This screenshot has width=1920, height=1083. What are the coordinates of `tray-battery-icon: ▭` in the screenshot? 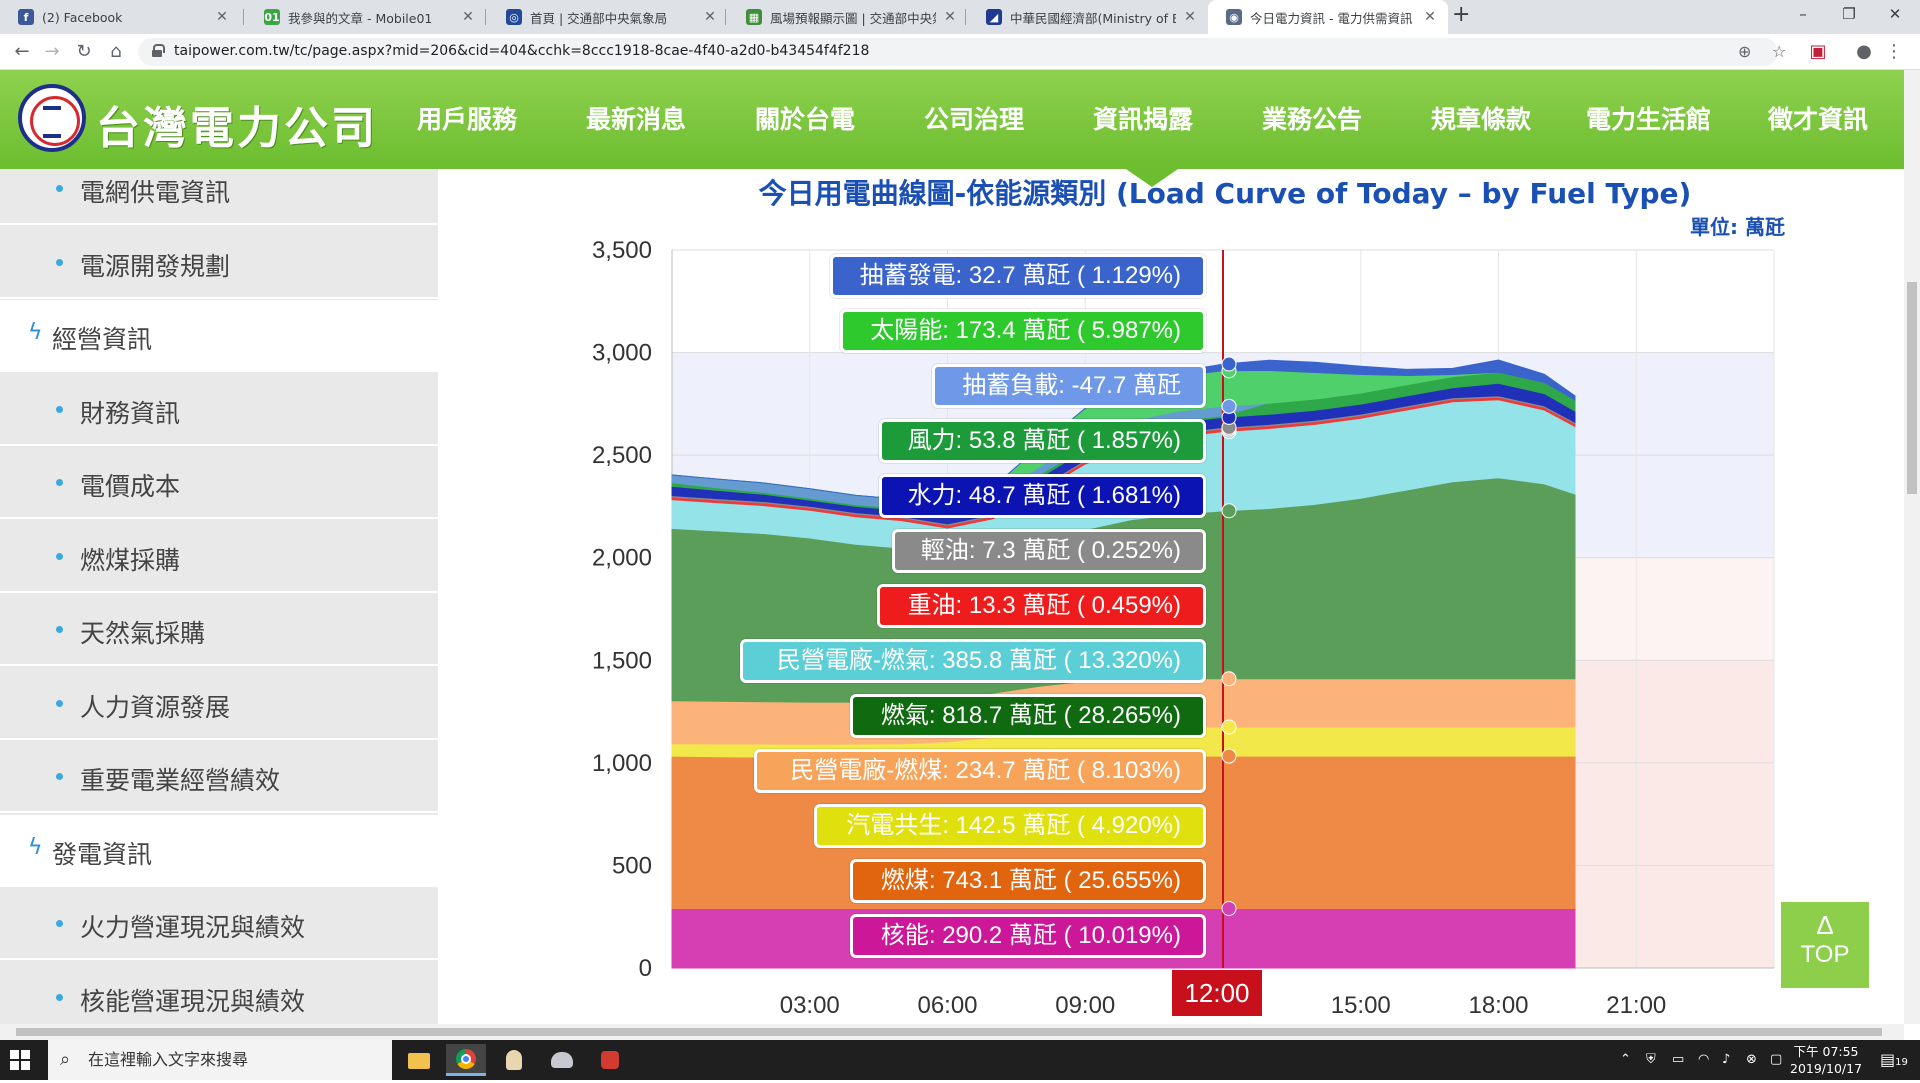 It's located at (1678, 1060).